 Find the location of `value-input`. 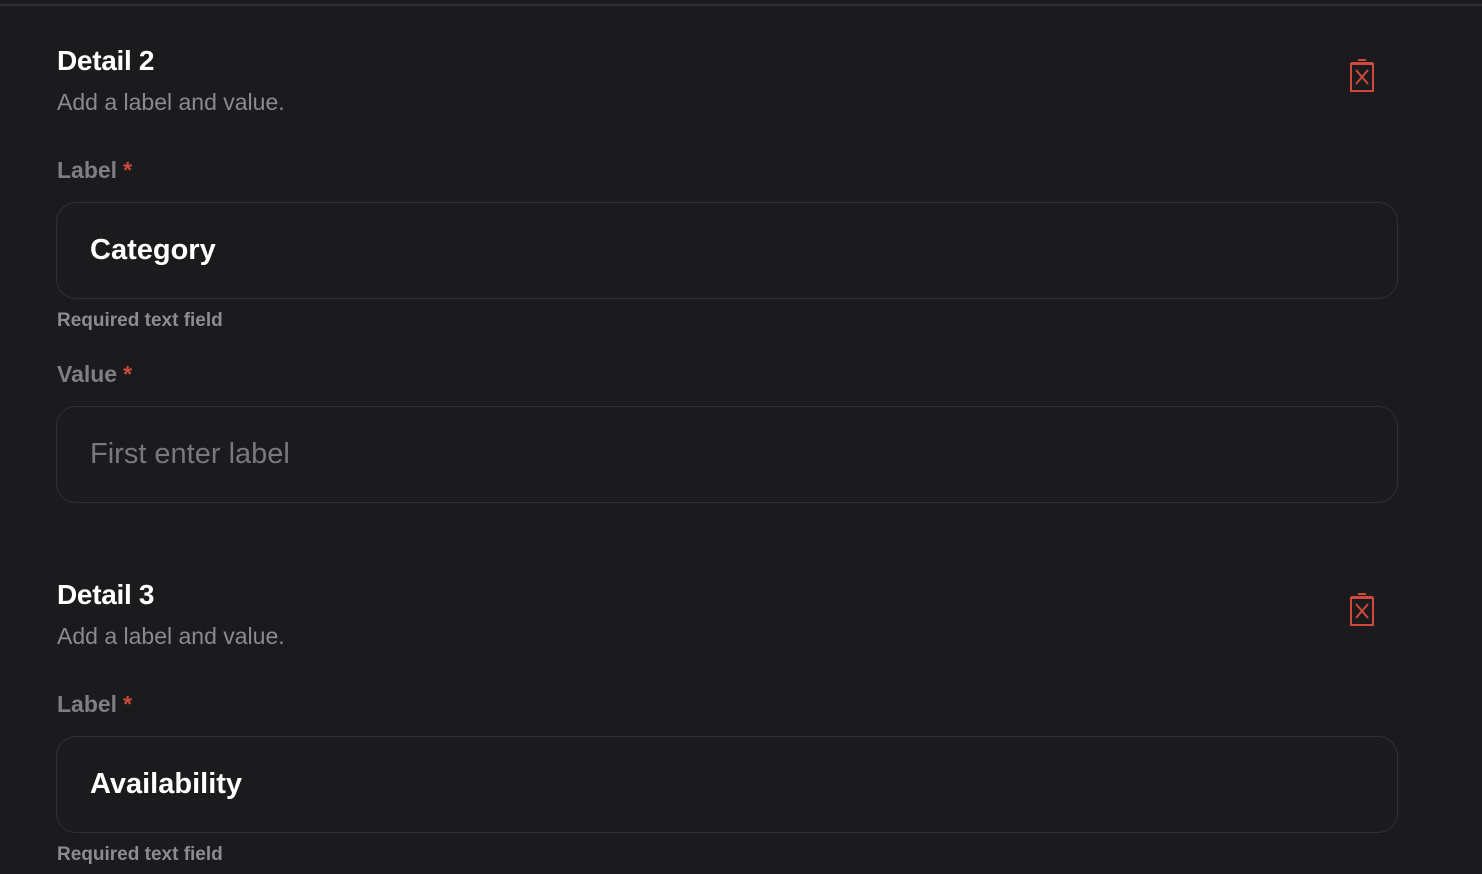

value-input is located at coordinates (727, 454).